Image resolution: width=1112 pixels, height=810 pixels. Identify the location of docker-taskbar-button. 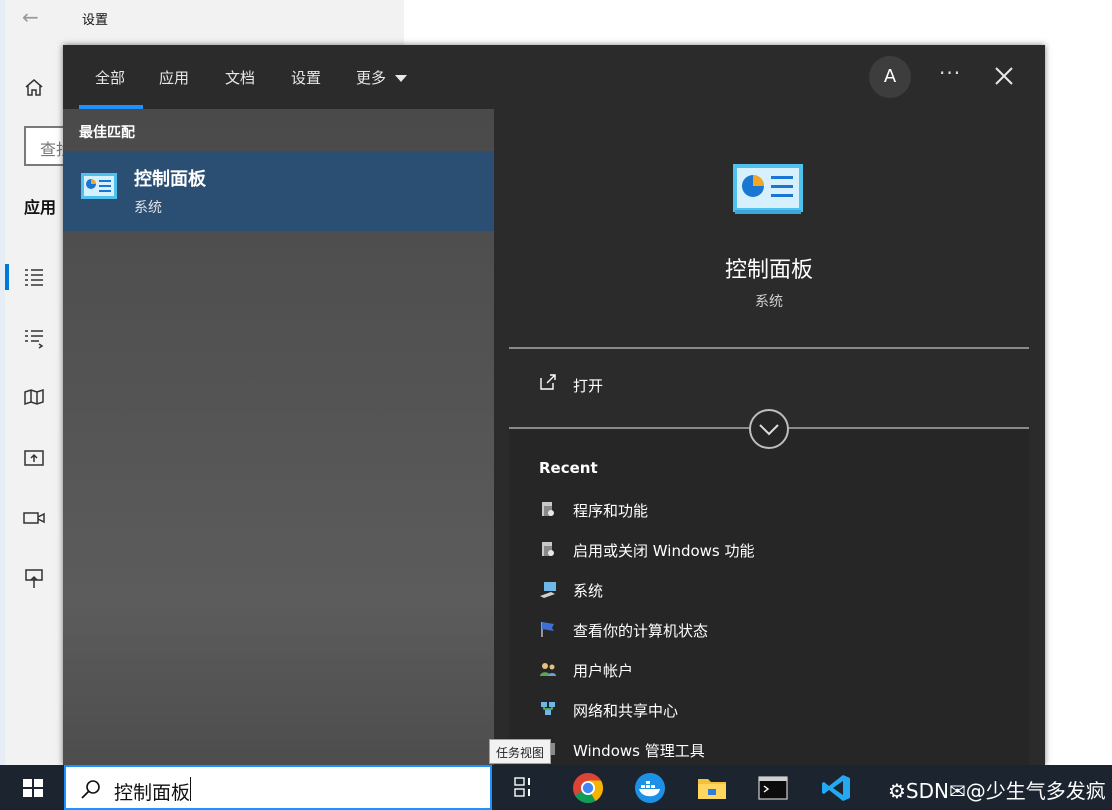
(650, 787).